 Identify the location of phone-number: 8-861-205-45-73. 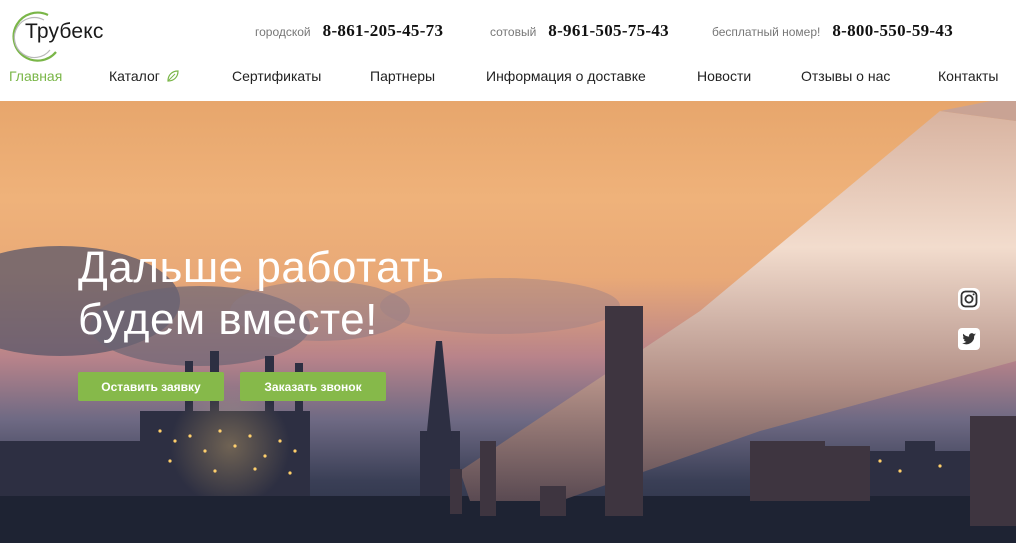
(383, 31).